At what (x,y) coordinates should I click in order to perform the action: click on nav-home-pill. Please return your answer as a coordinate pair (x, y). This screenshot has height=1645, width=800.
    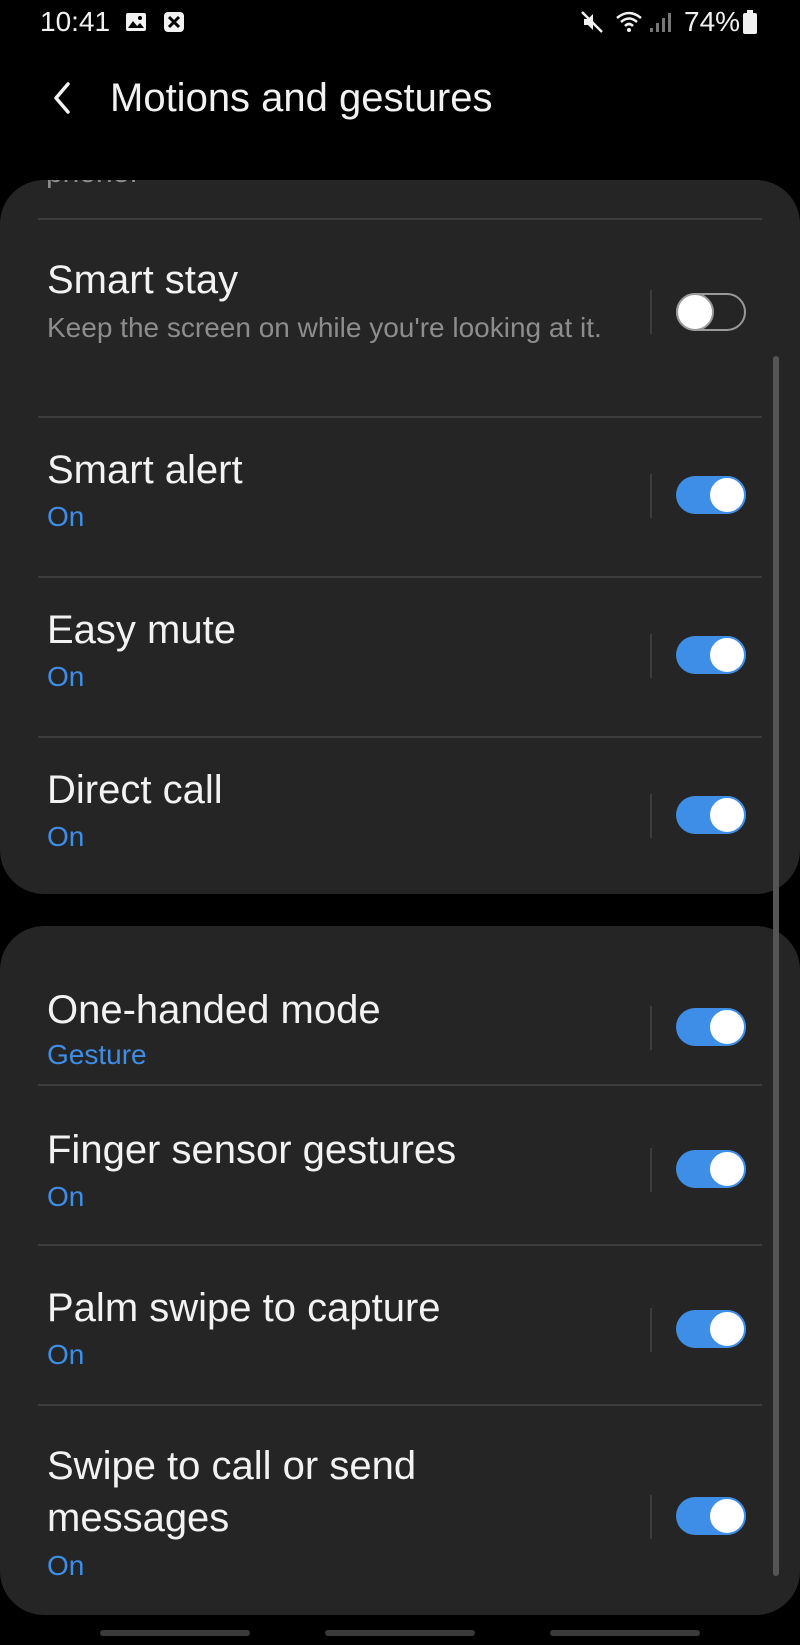
    Looking at the image, I should click on (400, 1633).